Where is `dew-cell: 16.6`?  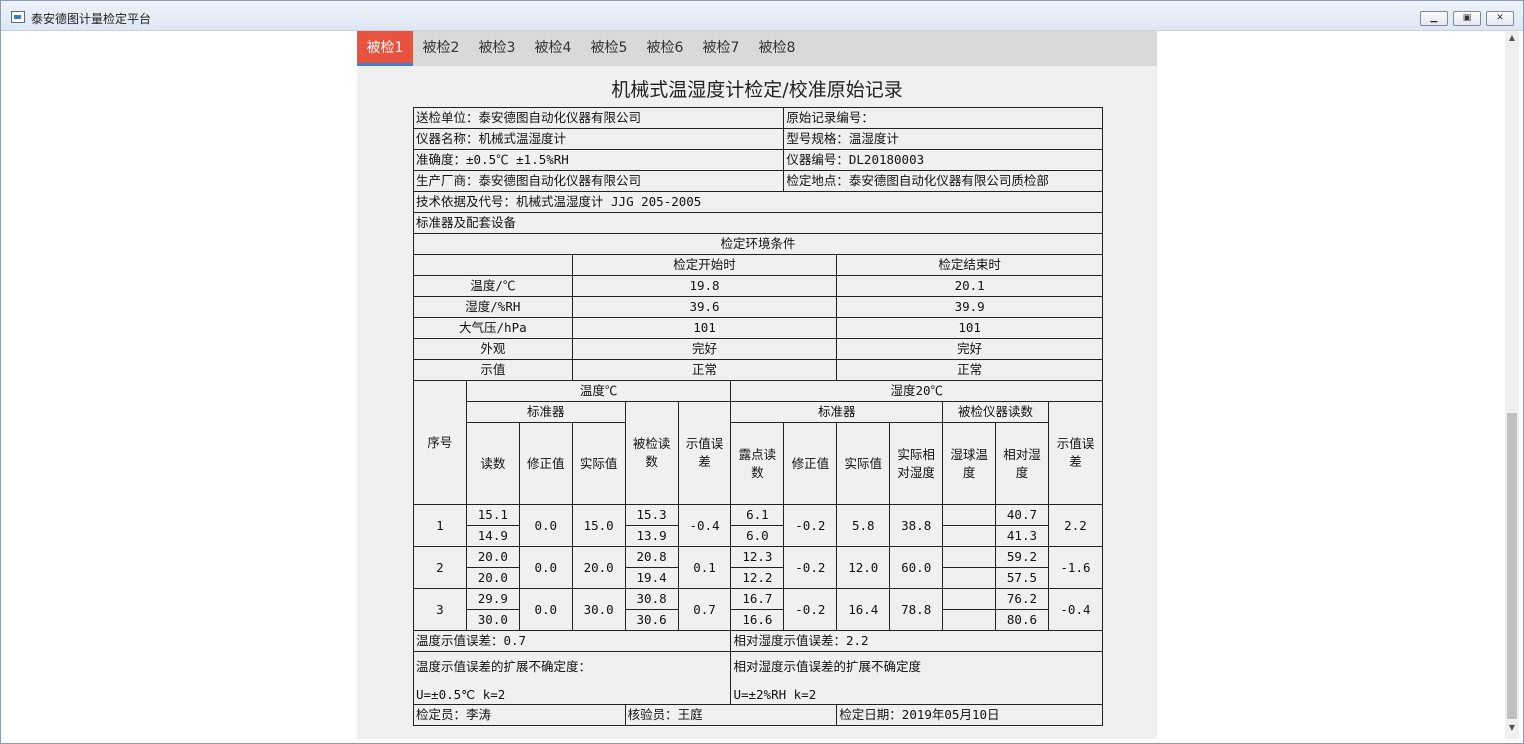 dew-cell: 16.6 is located at coordinates (757, 620).